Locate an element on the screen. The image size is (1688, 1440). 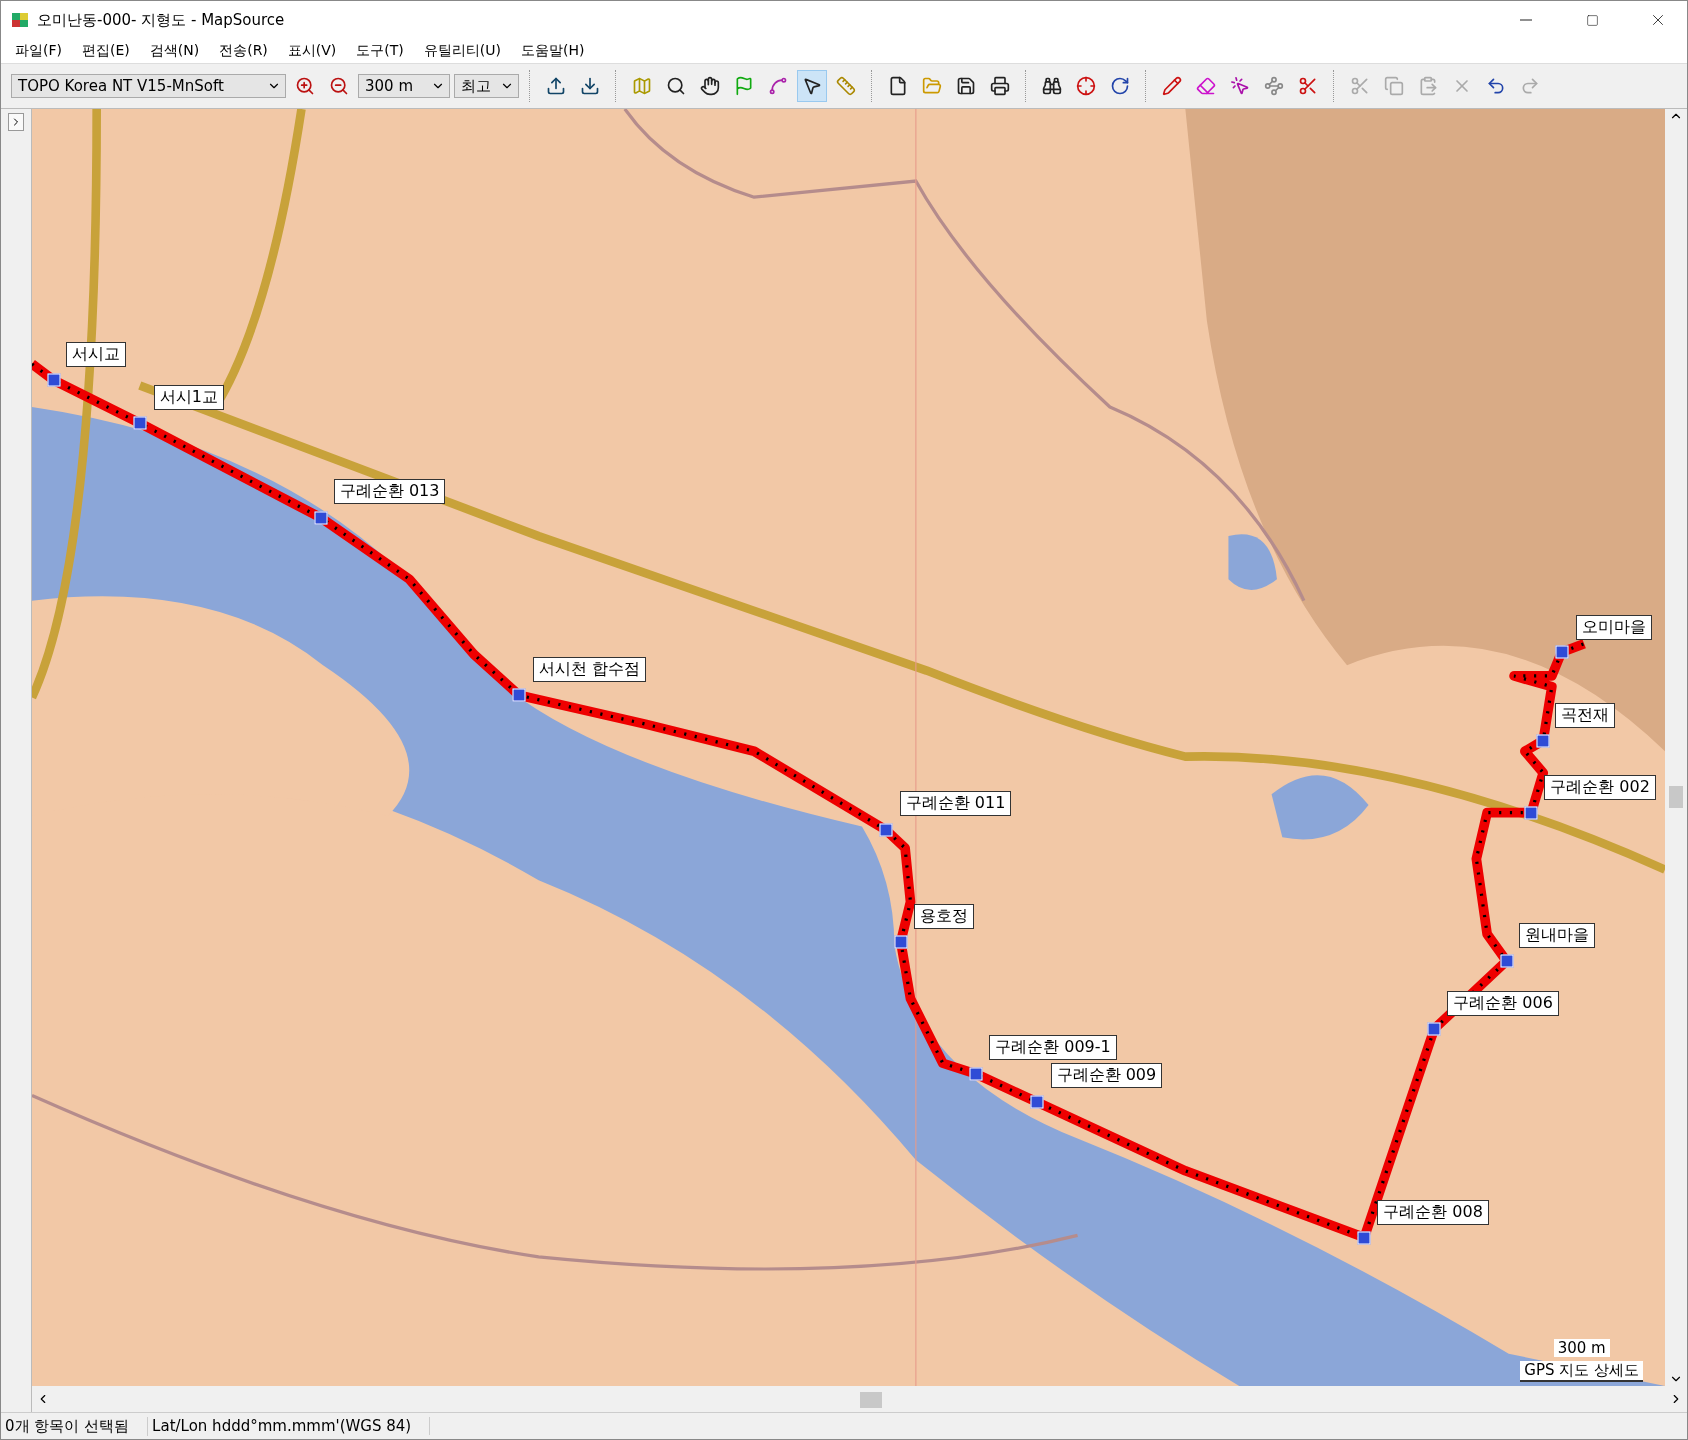
menu-item: 전송(R) is located at coordinates (243, 51).